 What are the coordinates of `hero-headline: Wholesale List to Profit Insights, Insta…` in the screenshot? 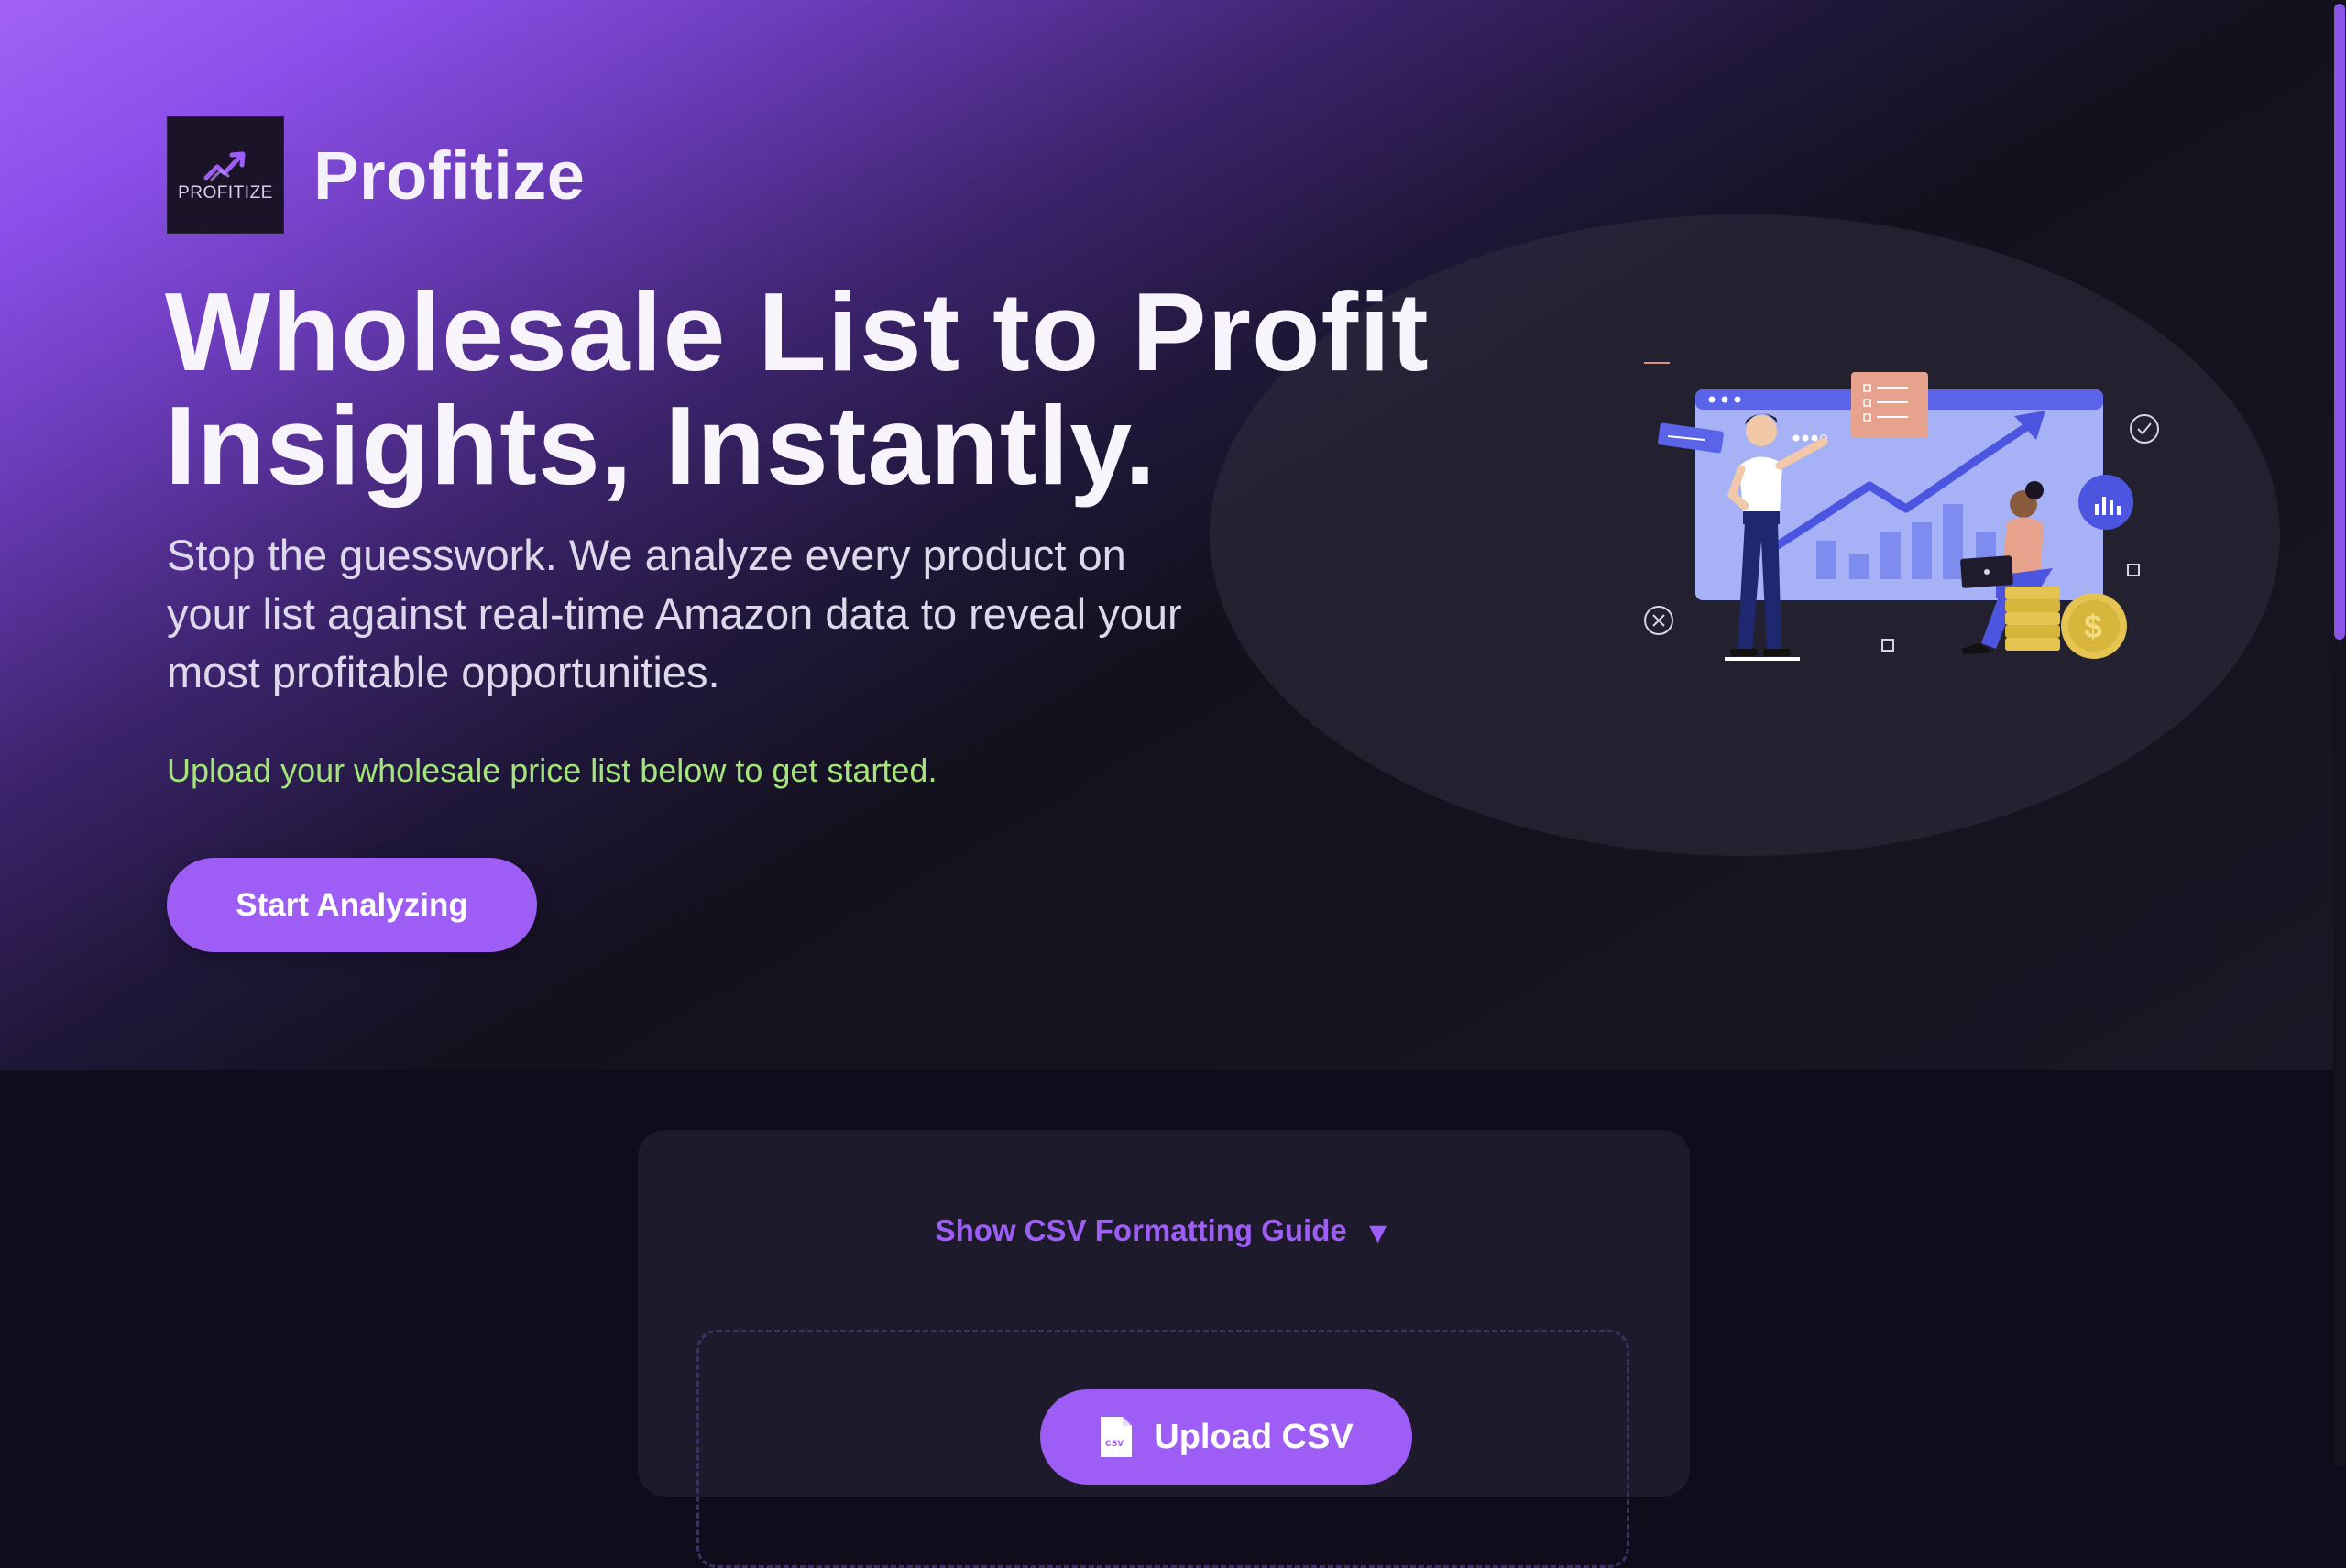 It's located at (852, 388).